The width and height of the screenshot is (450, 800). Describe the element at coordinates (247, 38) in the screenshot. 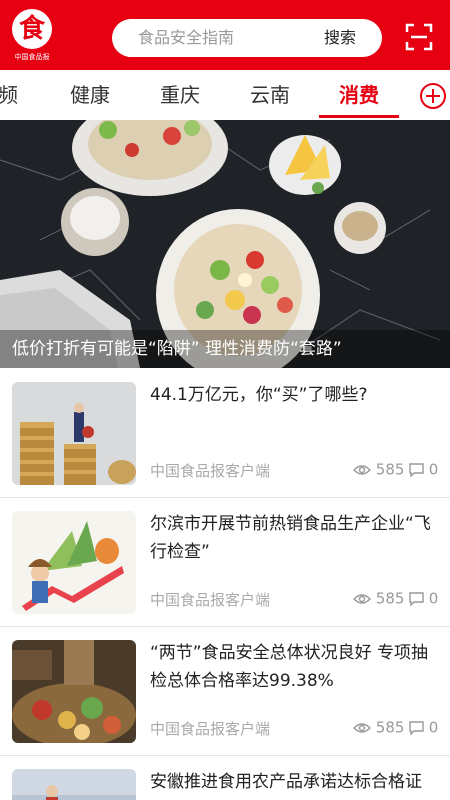

I see `search-bar: 食品安全指南 搜索` at that location.